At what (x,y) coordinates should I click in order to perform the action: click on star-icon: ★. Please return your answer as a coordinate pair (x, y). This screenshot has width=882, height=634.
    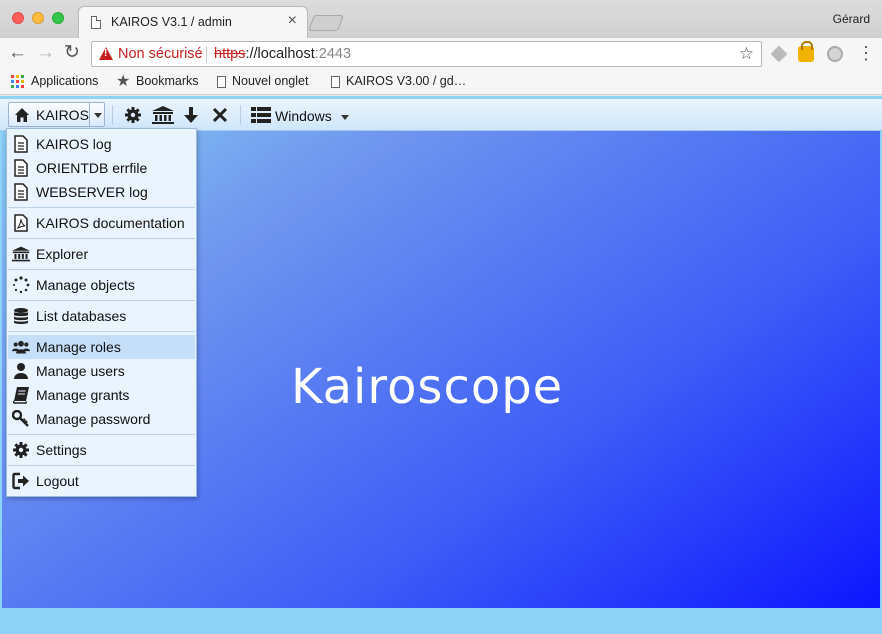
    Looking at the image, I should click on (123, 81).